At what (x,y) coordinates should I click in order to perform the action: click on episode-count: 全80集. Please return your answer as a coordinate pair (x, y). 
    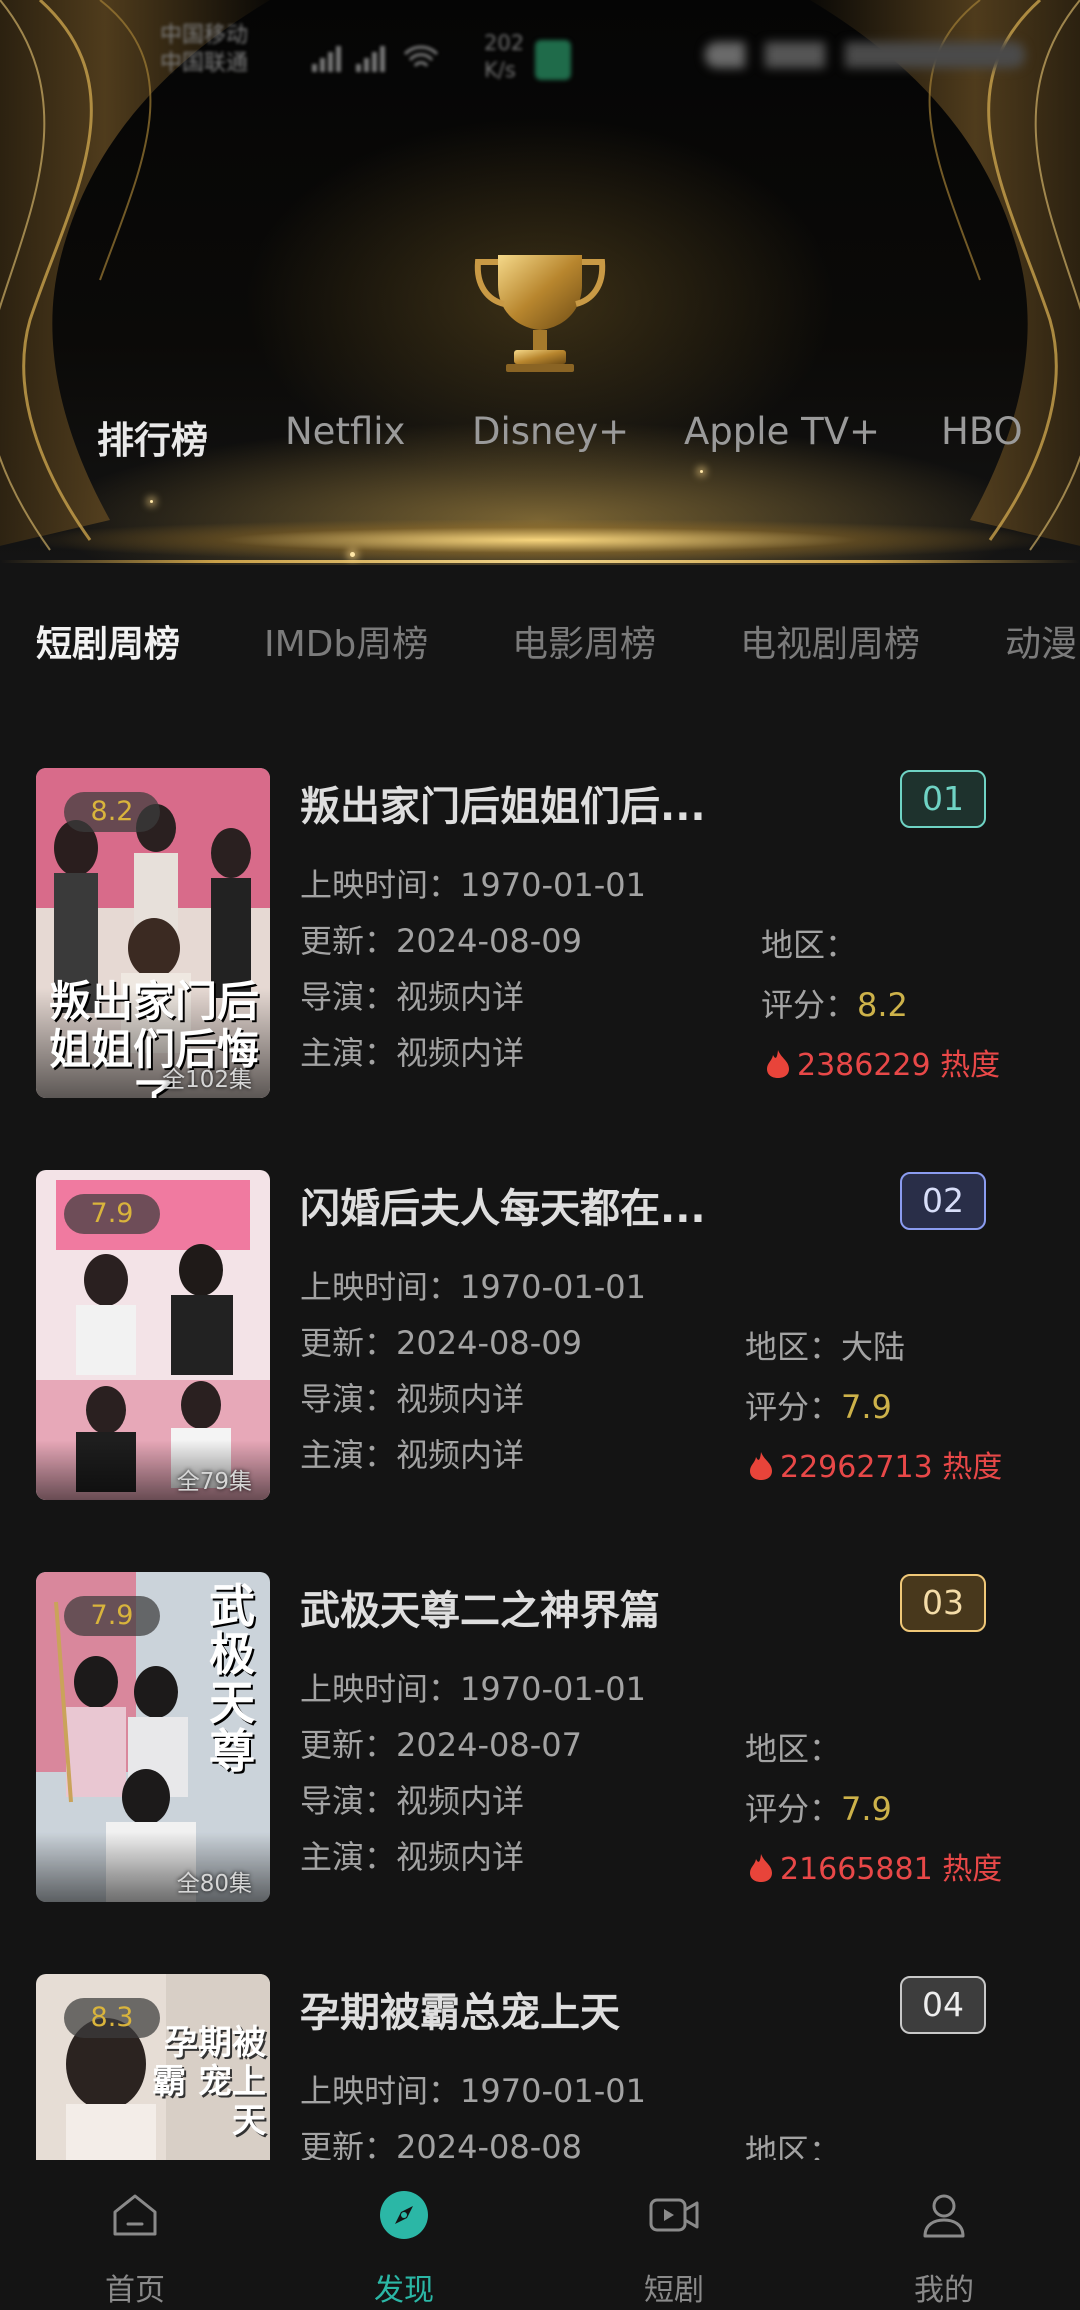
    Looking at the image, I should click on (214, 1884).